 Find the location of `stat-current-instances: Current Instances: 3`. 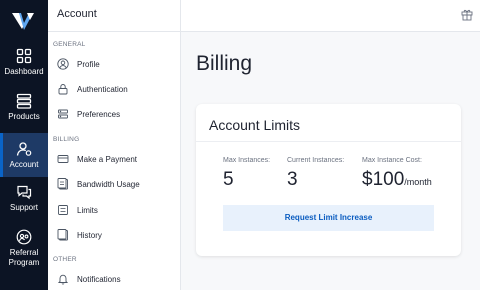

stat-current-instances: Current Instances: 3 is located at coordinates (315, 174).